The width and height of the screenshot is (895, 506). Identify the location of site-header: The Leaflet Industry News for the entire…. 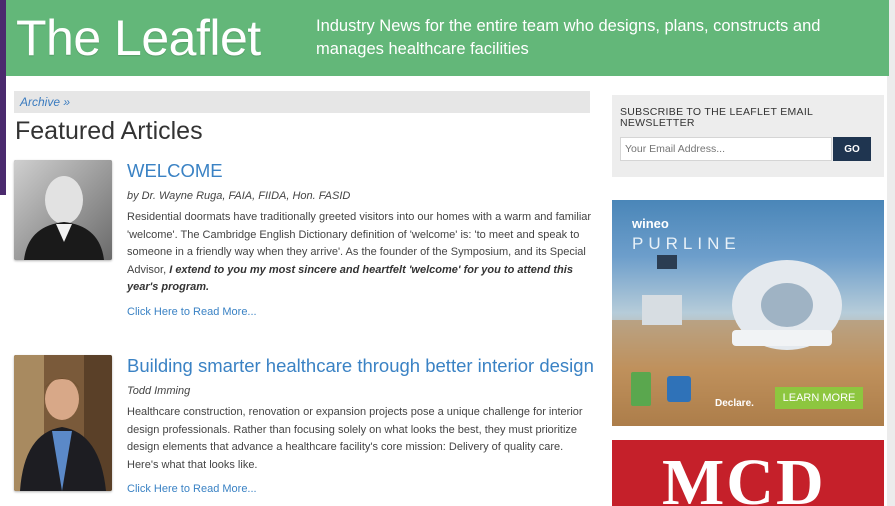
(447, 38).